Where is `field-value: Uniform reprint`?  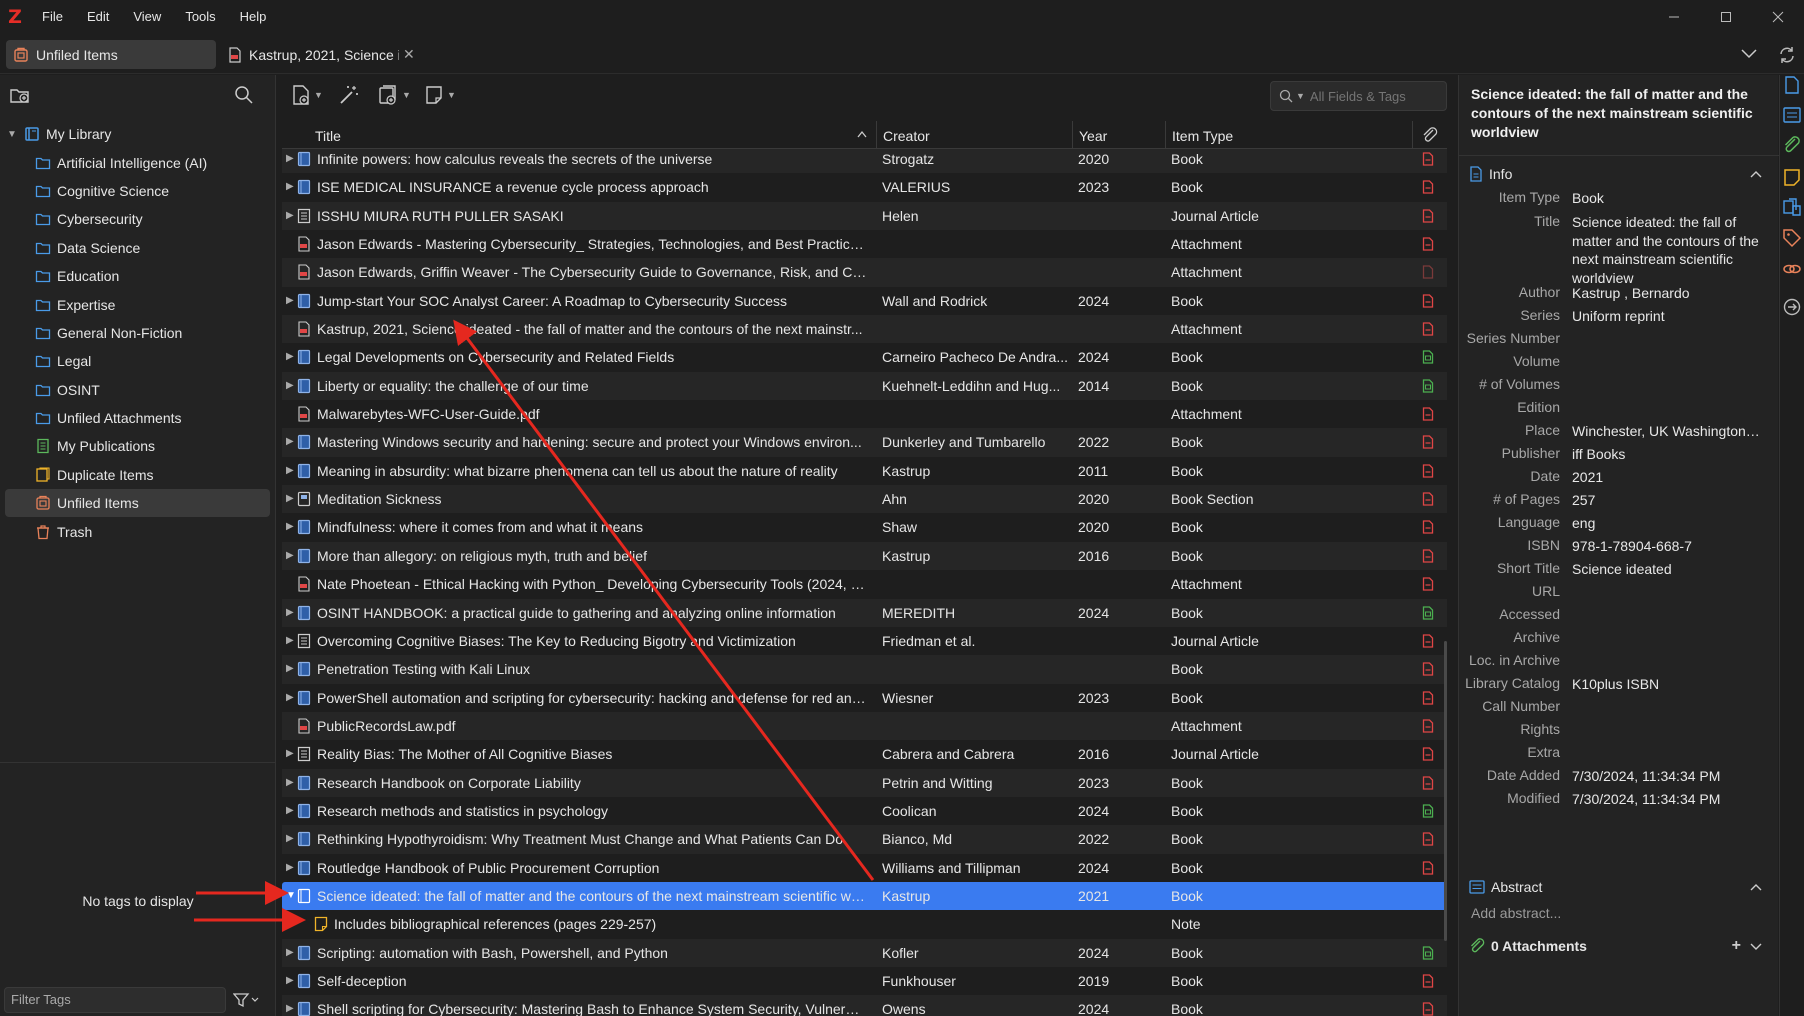 field-value: Uniform reprint is located at coordinates (1667, 316).